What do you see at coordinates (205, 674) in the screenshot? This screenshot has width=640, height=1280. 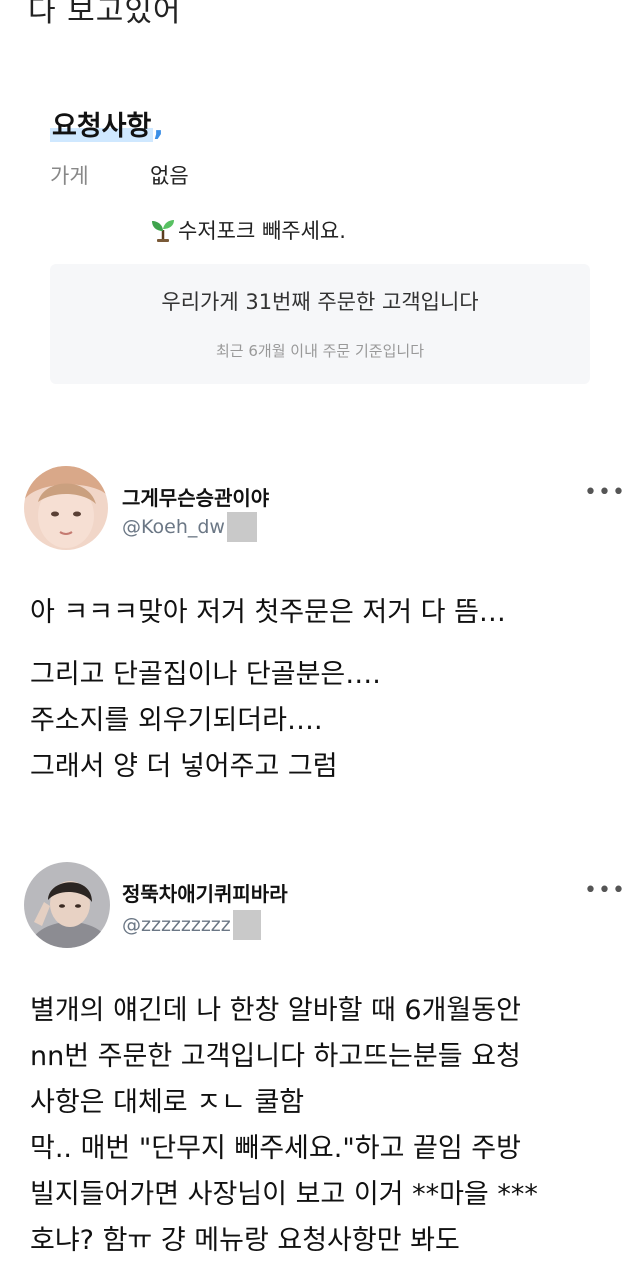 I see `tweet-text-line: 그리고 단골집이나 단골분은….` at bounding box center [205, 674].